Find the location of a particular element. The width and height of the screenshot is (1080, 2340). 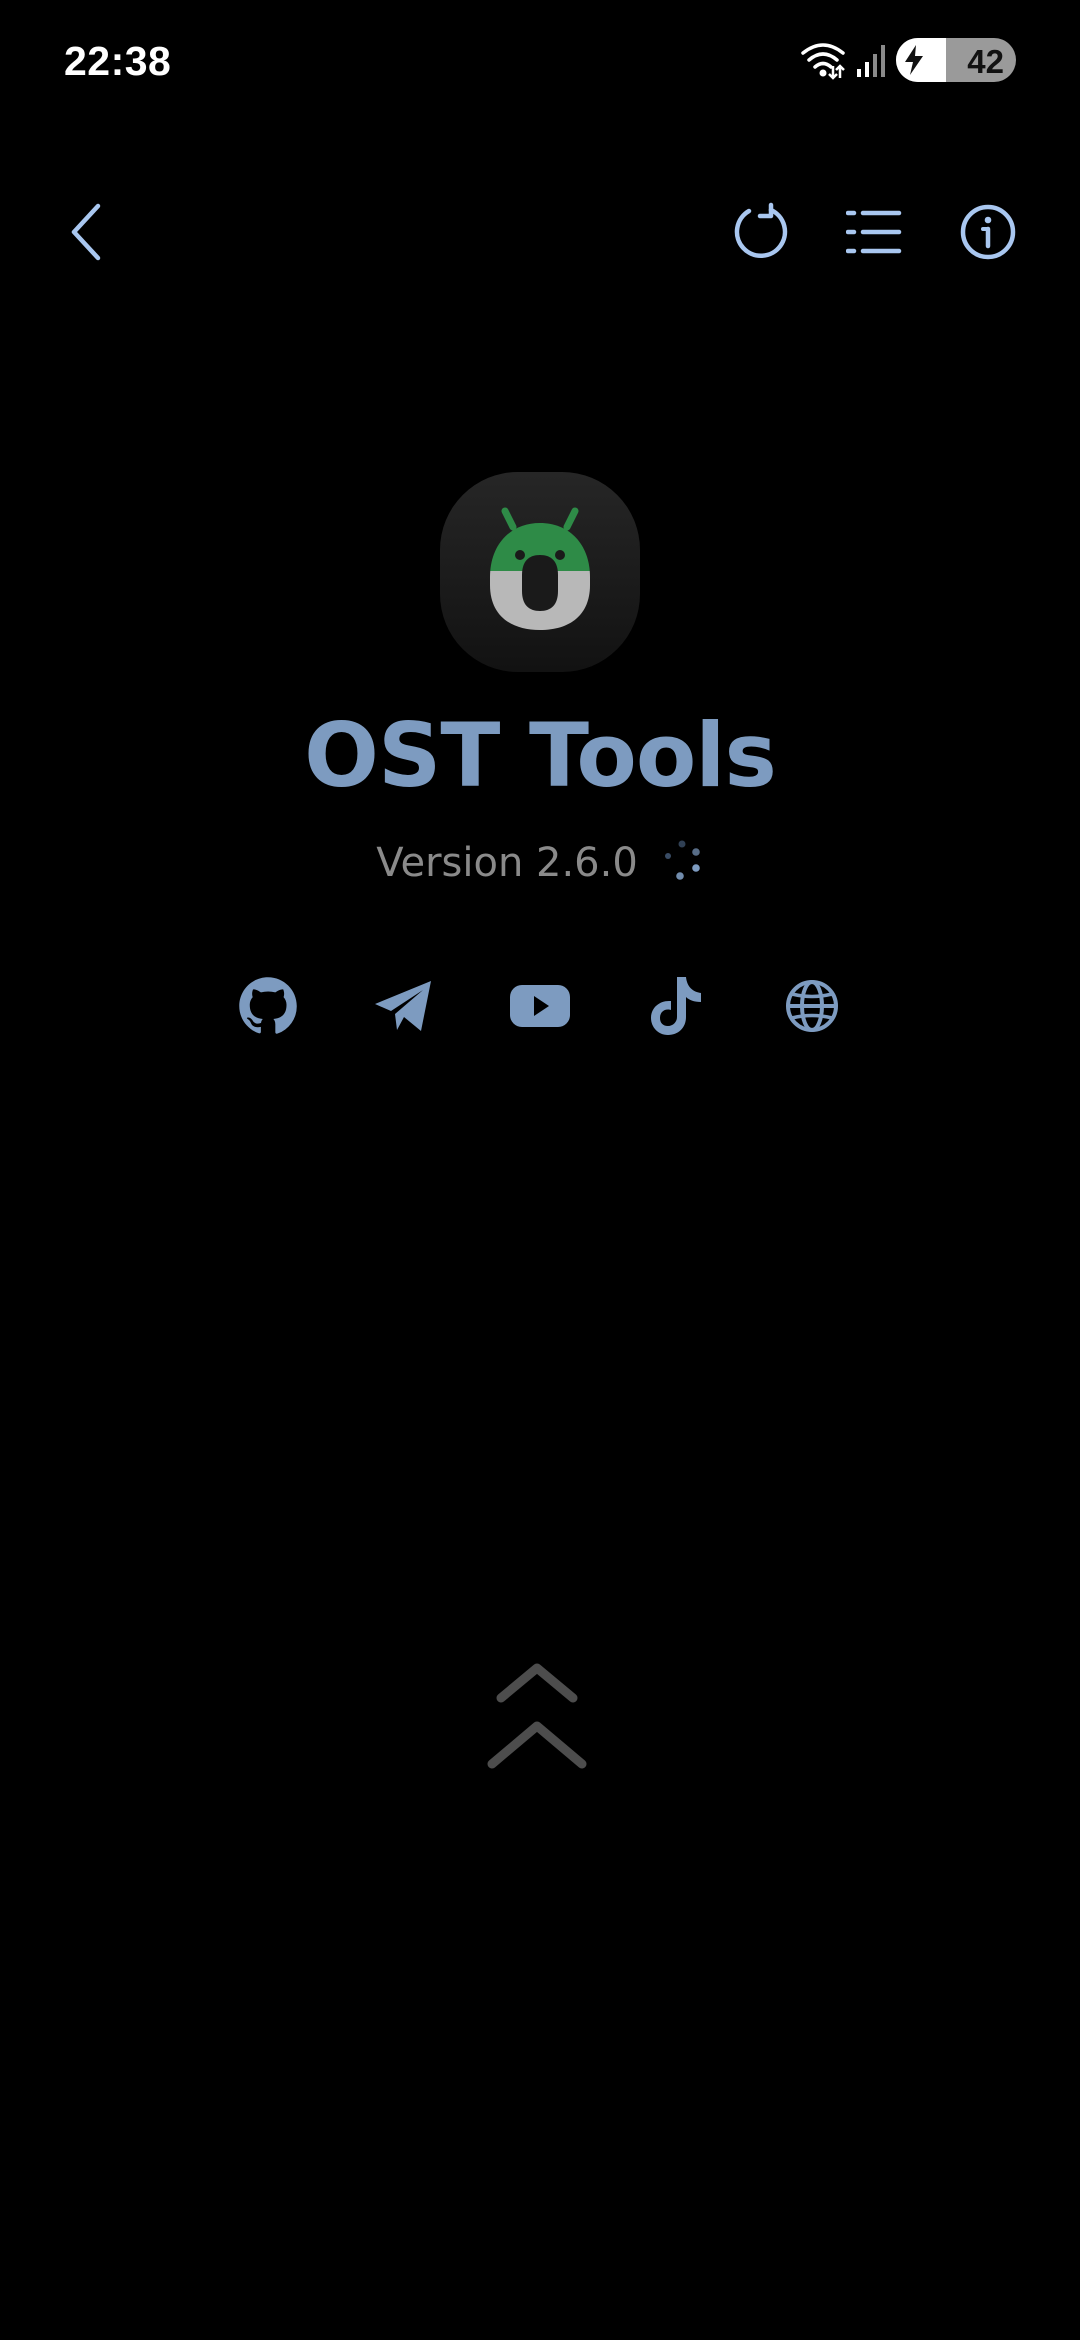

status-icons: 42 is located at coordinates (908, 60).